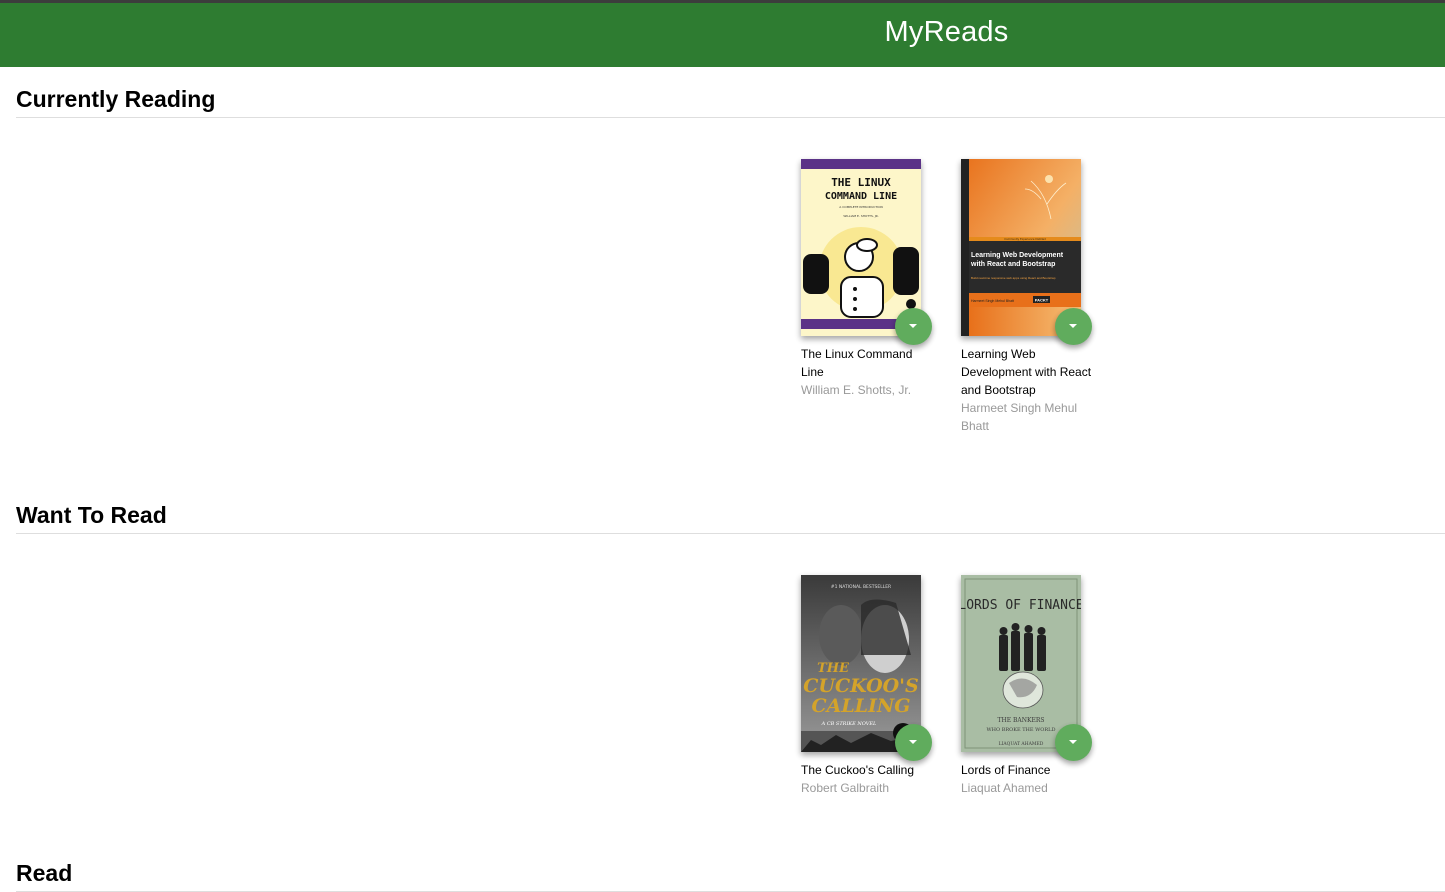 The height and width of the screenshot is (892, 1445). I want to click on book-authors: William E. Shotts, Jr., so click(856, 390).